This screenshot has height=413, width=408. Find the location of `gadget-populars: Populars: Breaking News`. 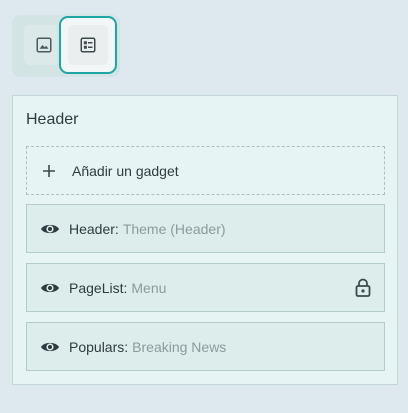

gadget-populars: Populars: Breaking News is located at coordinates (205, 346).